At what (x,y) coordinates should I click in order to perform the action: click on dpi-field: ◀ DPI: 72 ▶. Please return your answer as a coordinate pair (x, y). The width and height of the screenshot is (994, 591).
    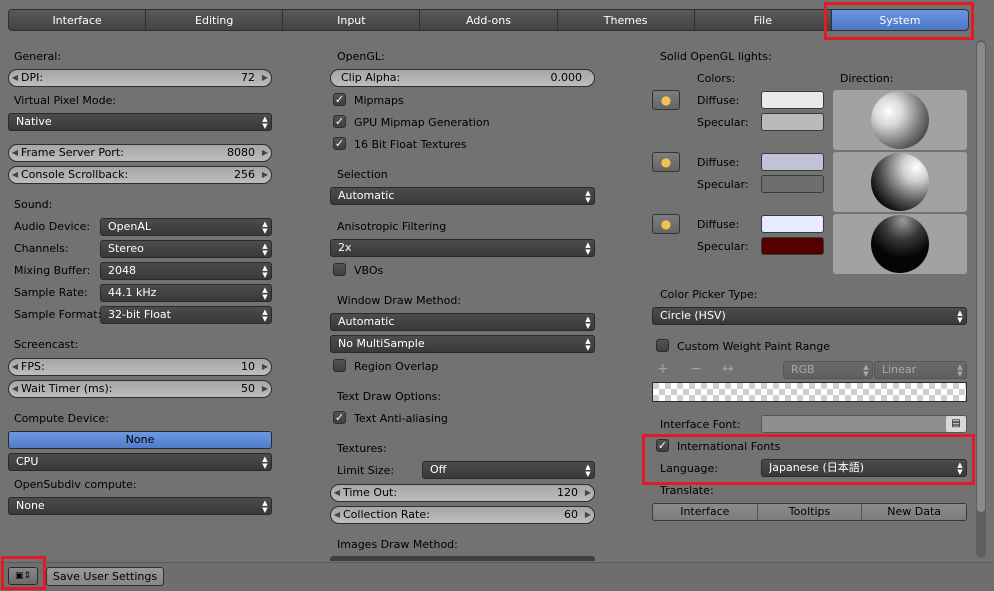
    Looking at the image, I should click on (140, 78).